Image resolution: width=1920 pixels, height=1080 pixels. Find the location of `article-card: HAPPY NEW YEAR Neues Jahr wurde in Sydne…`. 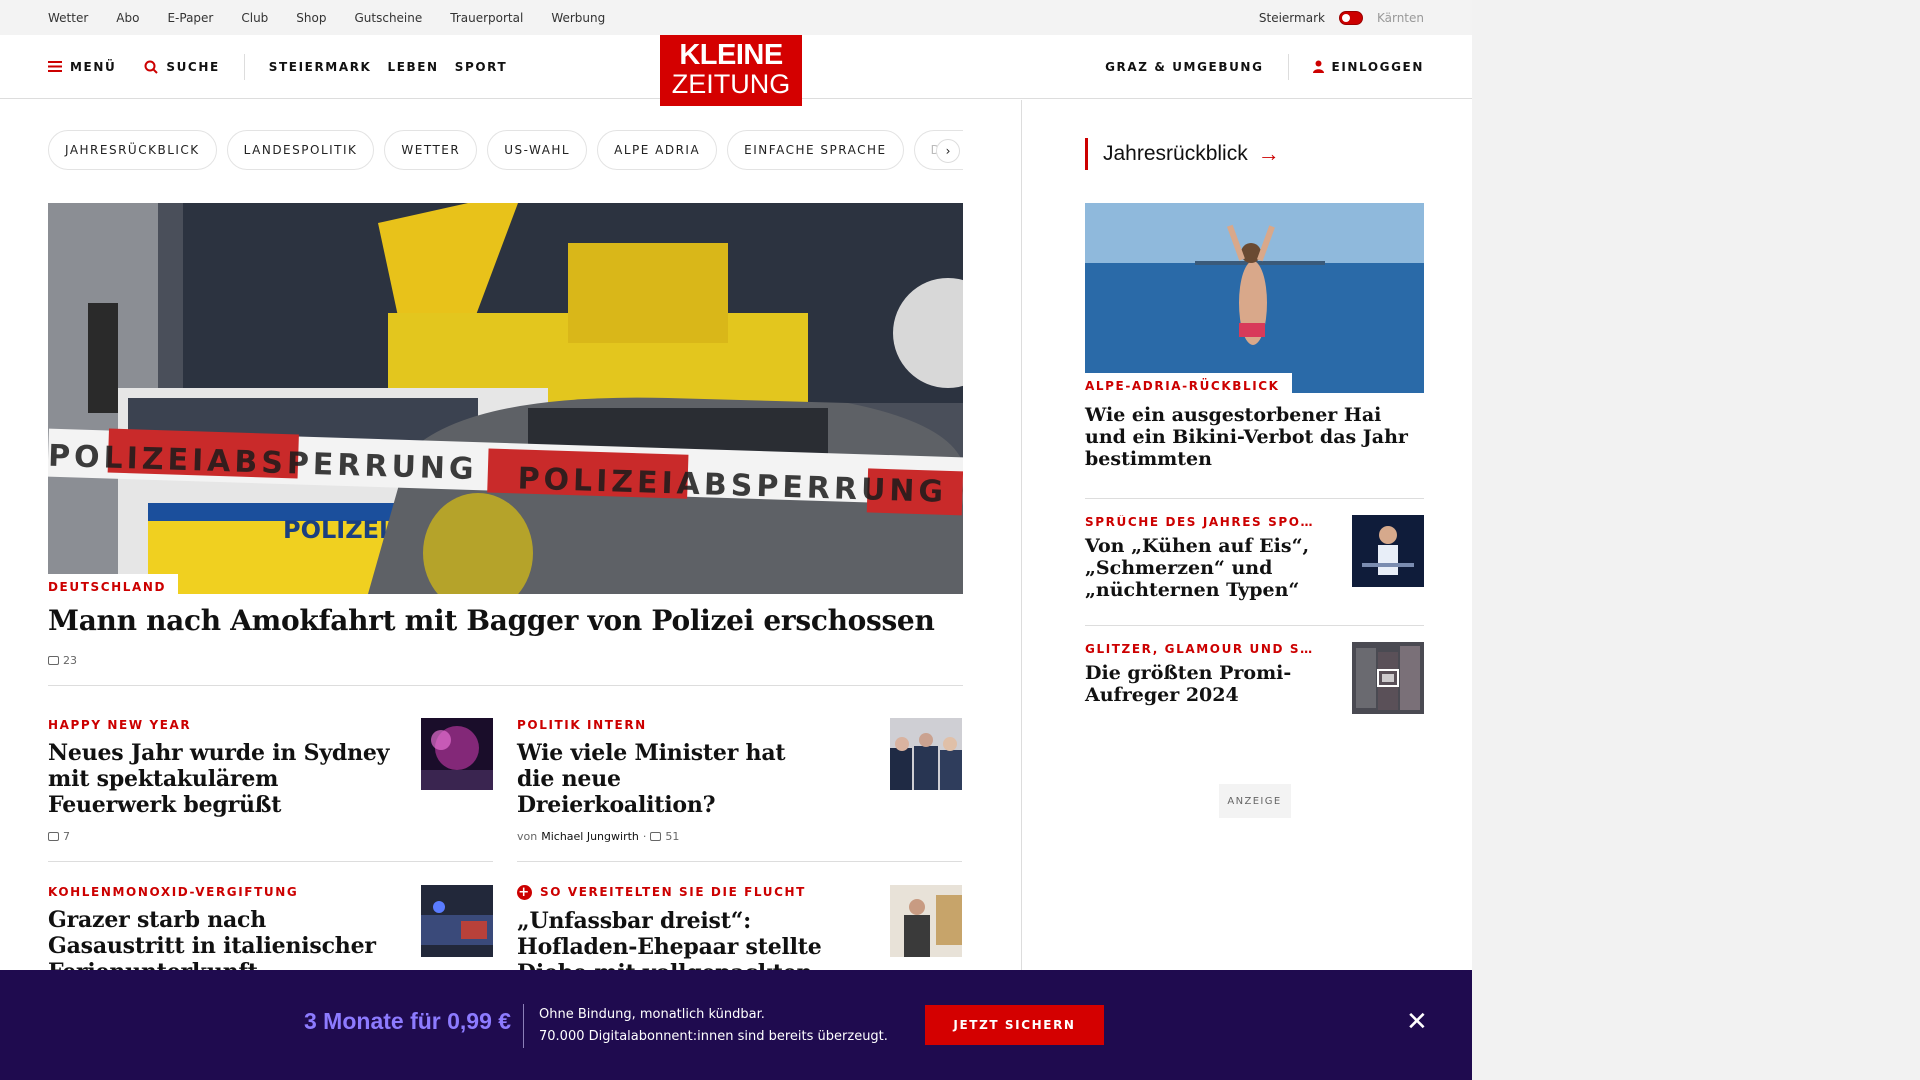

article-card: HAPPY NEW YEAR Neues Jahr wurde in Sydne… is located at coordinates (270, 780).